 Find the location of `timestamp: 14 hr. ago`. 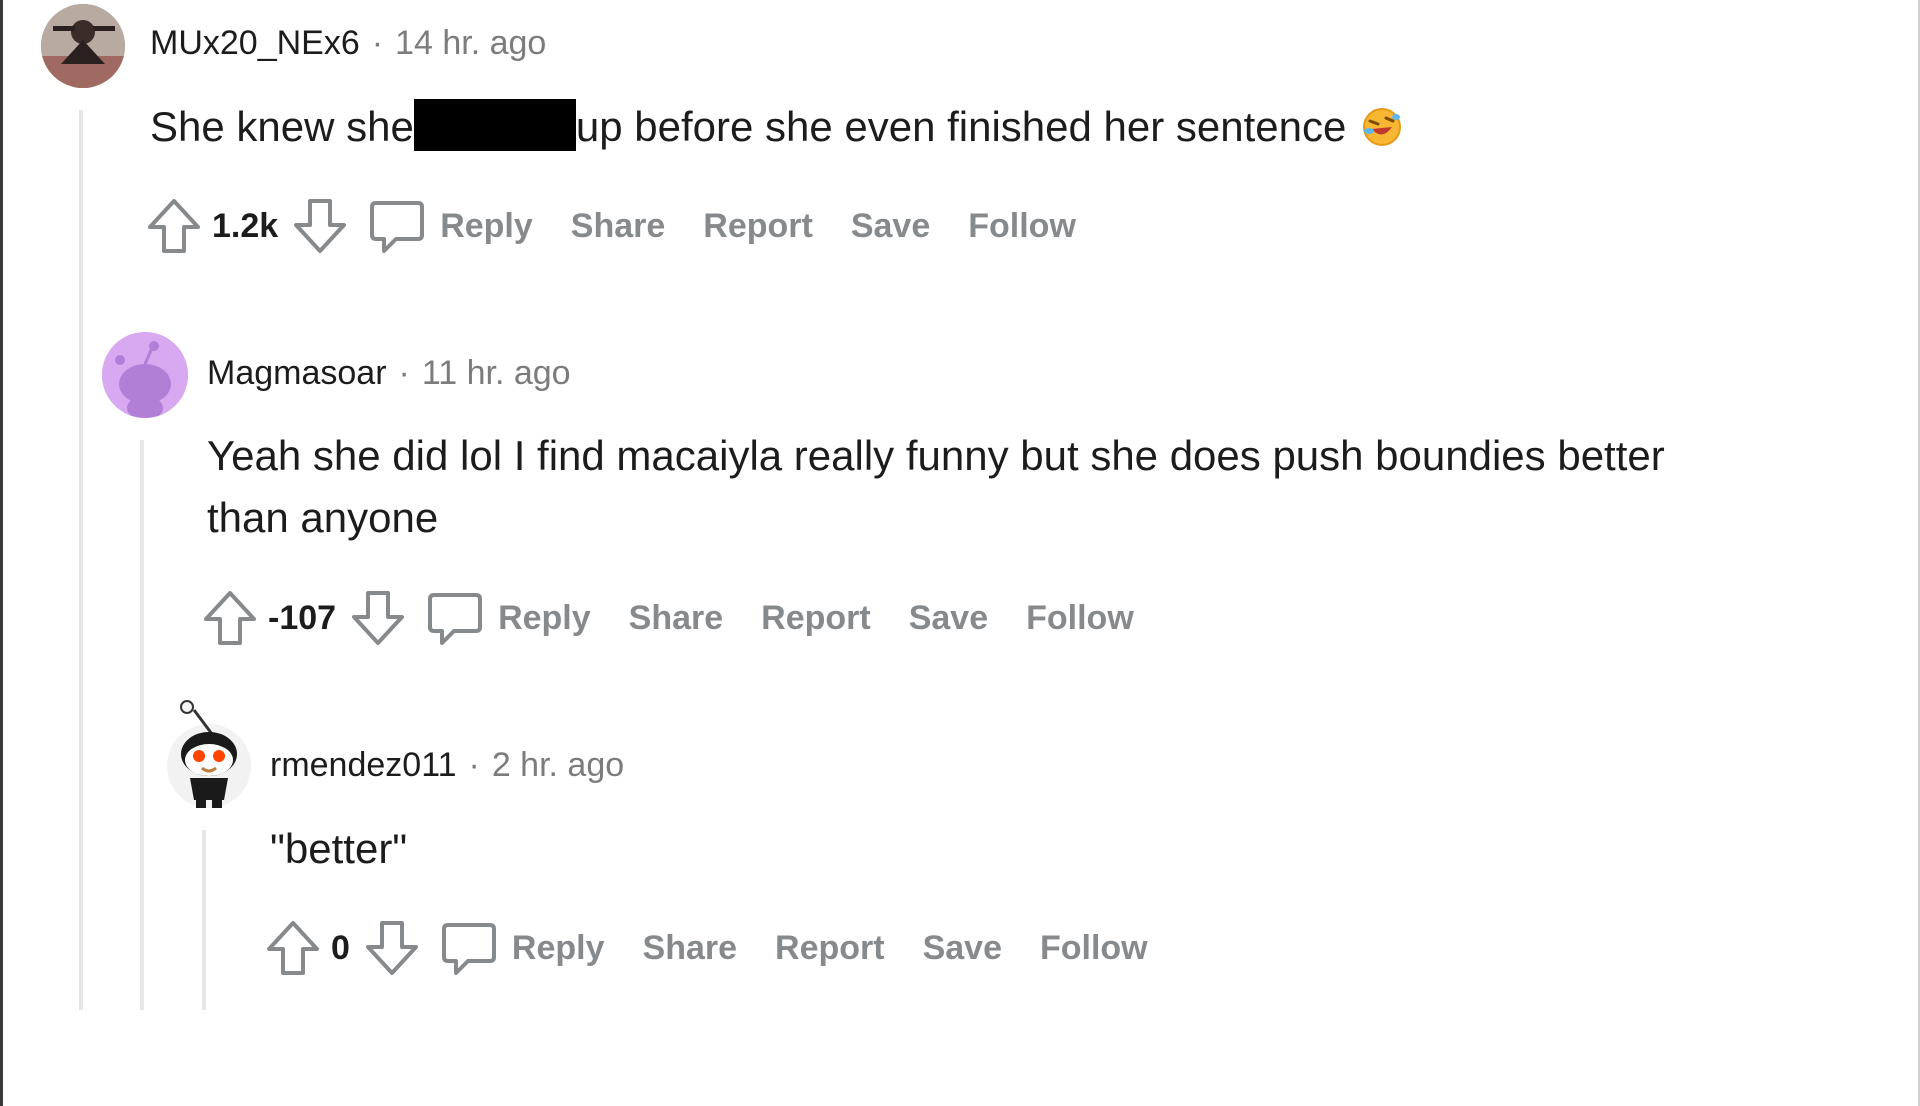

timestamp: 14 hr. ago is located at coordinates (470, 43).